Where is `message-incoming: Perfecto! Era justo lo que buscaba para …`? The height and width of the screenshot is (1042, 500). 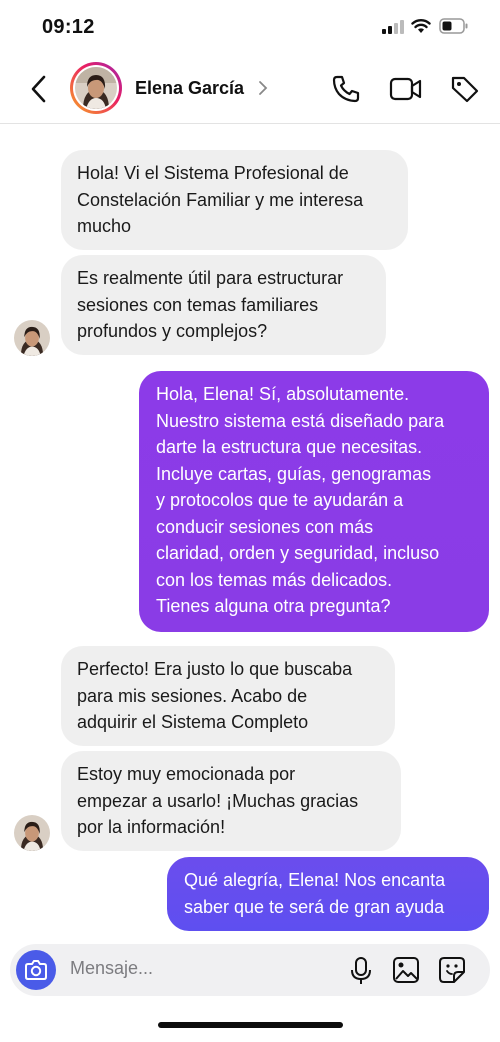
message-incoming: Perfecto! Era justo lo que buscaba para … is located at coordinates (228, 696).